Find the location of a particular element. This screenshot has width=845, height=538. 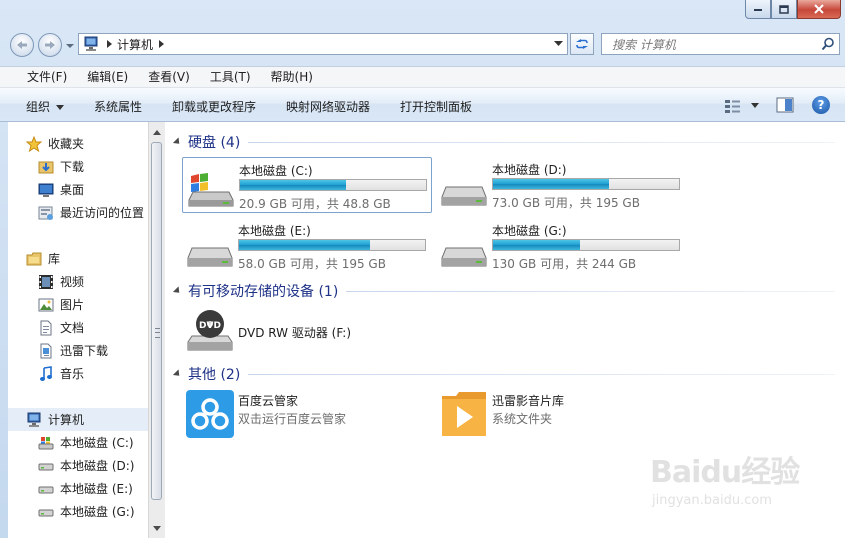

minimize-icon is located at coordinates (758, 10).